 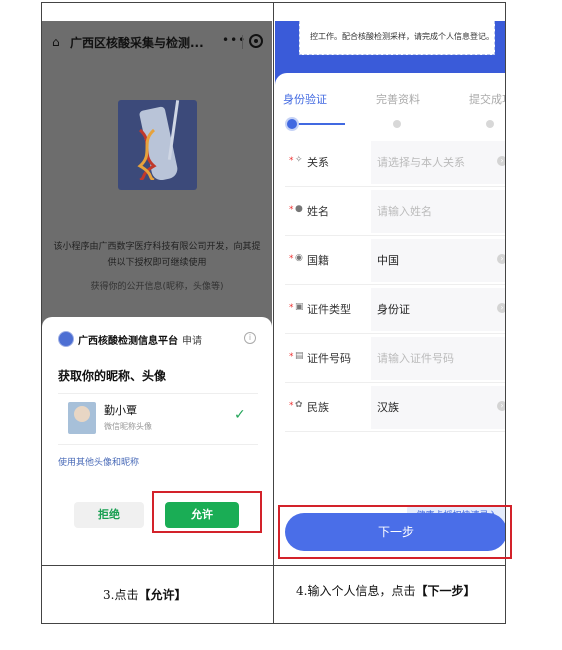 What do you see at coordinates (121, 595) in the screenshot?
I see `caption-3-text: 3.点击` at bounding box center [121, 595].